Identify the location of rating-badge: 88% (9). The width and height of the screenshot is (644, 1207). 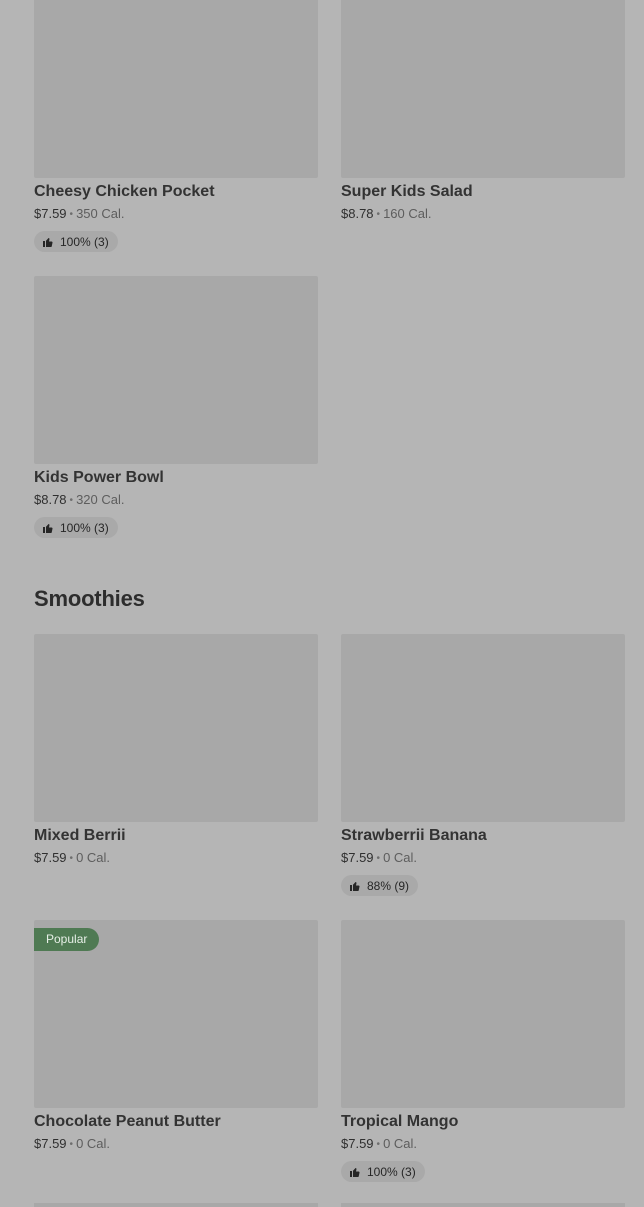
(380, 885).